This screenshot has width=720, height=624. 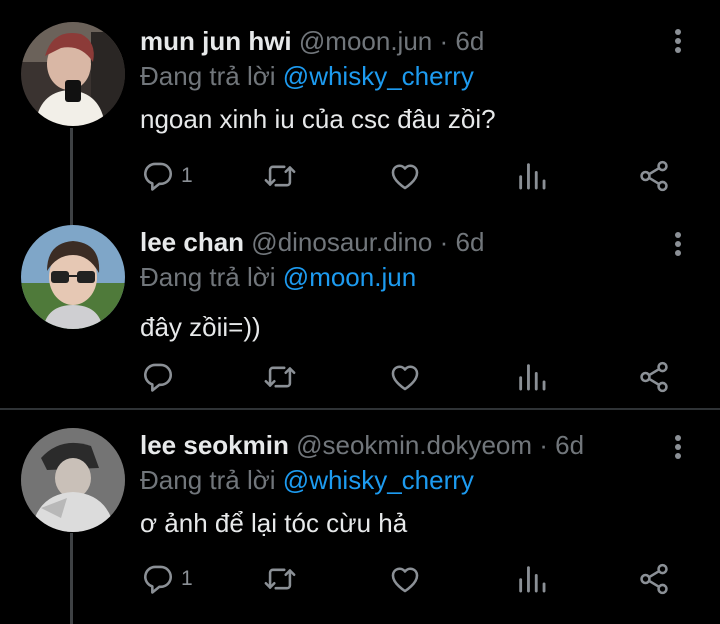 I want to click on tweet-header: mun jun hwi @moon.jun · 6d, so click(x=312, y=41).